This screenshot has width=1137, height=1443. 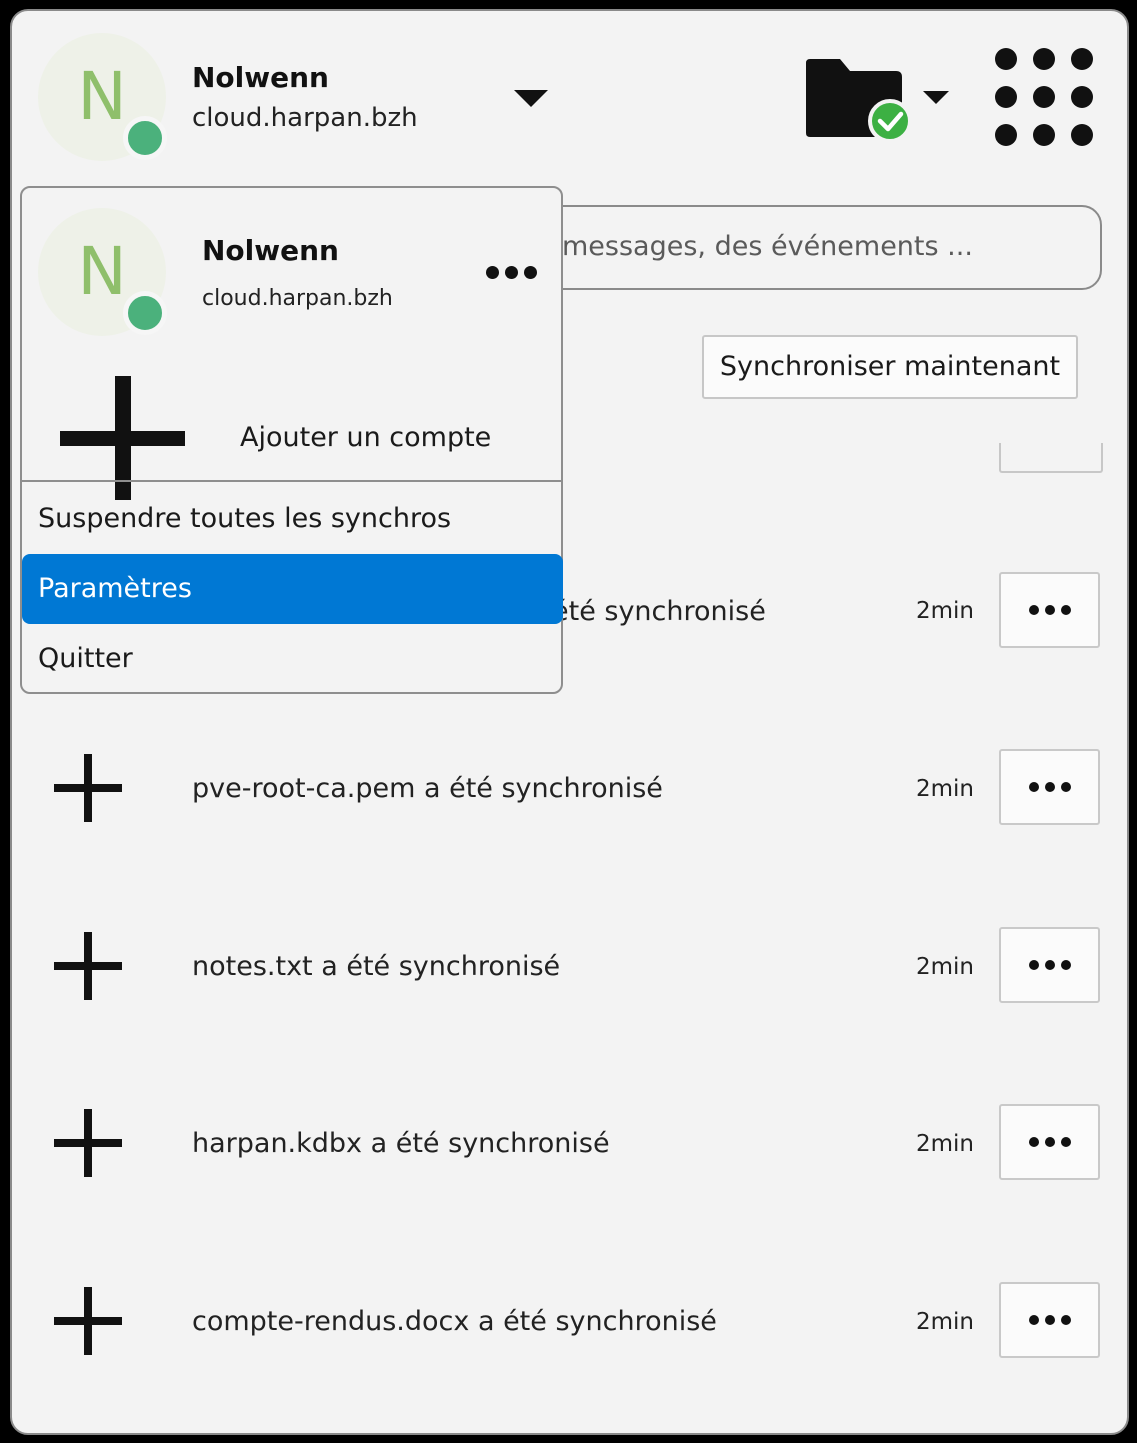 I want to click on activity-text: pve-root-ca.pem a été synchronisé, so click(x=427, y=788).